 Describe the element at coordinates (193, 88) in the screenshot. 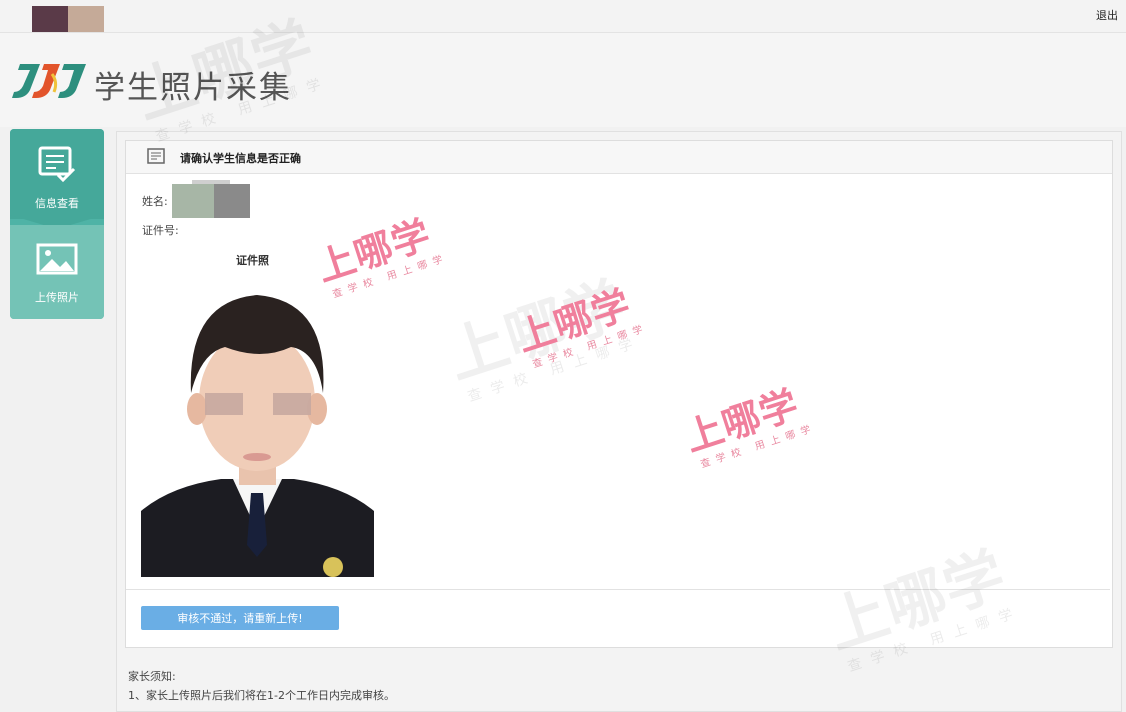

I see `app-title: 学生照片采集` at that location.